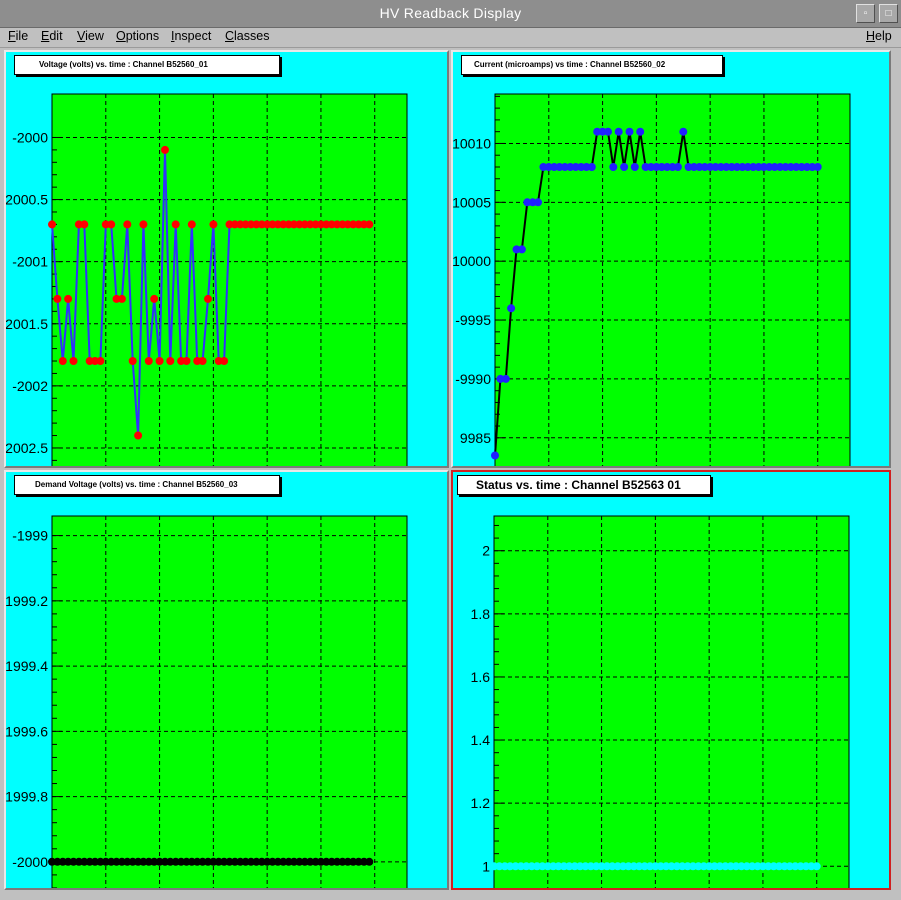 The image size is (901, 900). What do you see at coordinates (486, 551) in the screenshot?
I see `y-tick-label: 2` at bounding box center [486, 551].